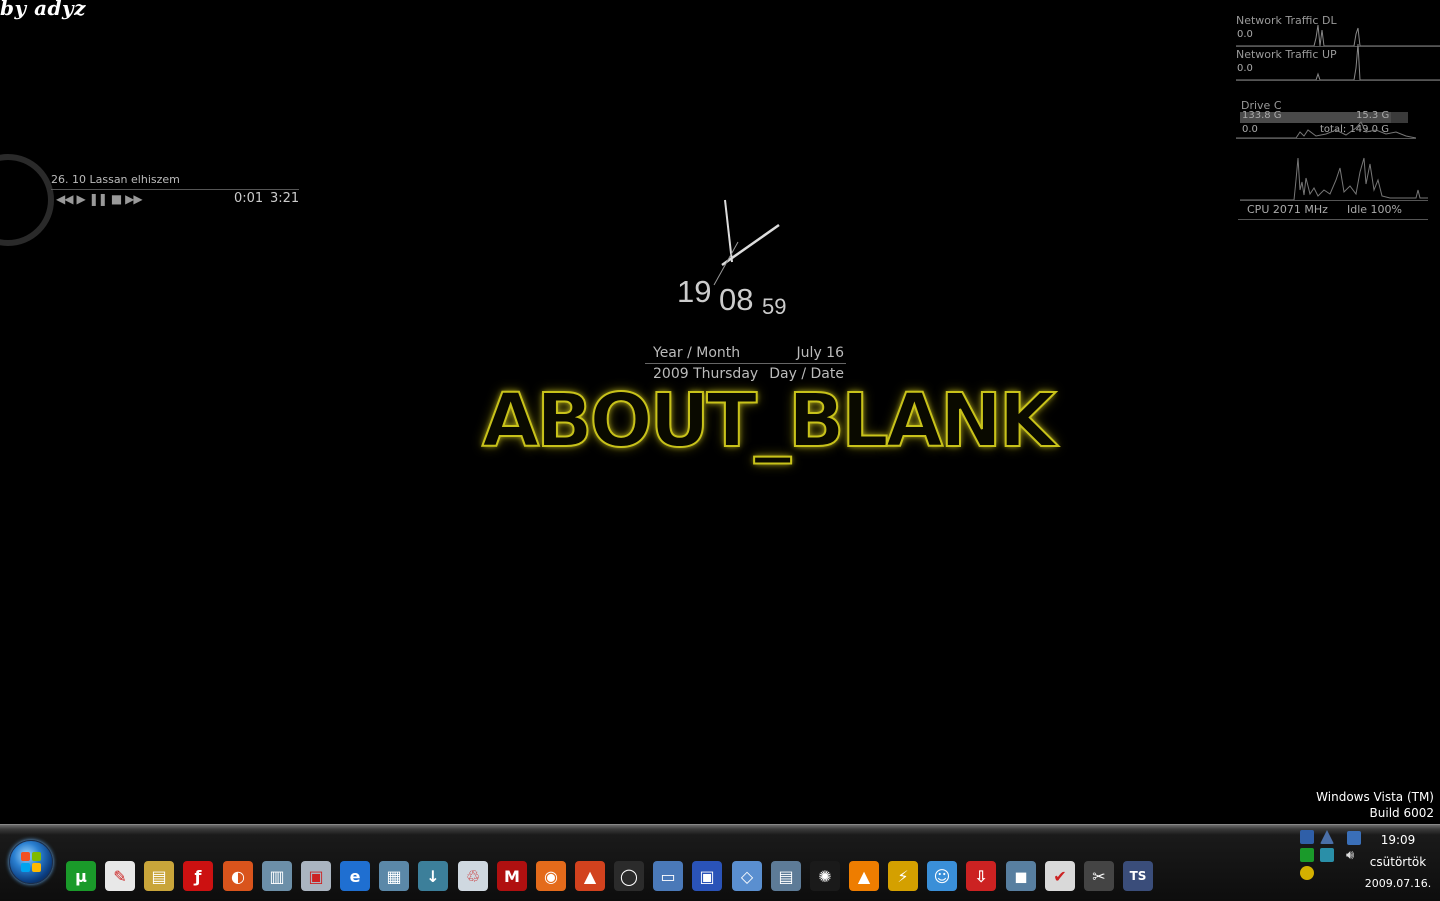  Describe the element at coordinates (774, 306) in the screenshot. I see `clock-seconds: 59` at that location.